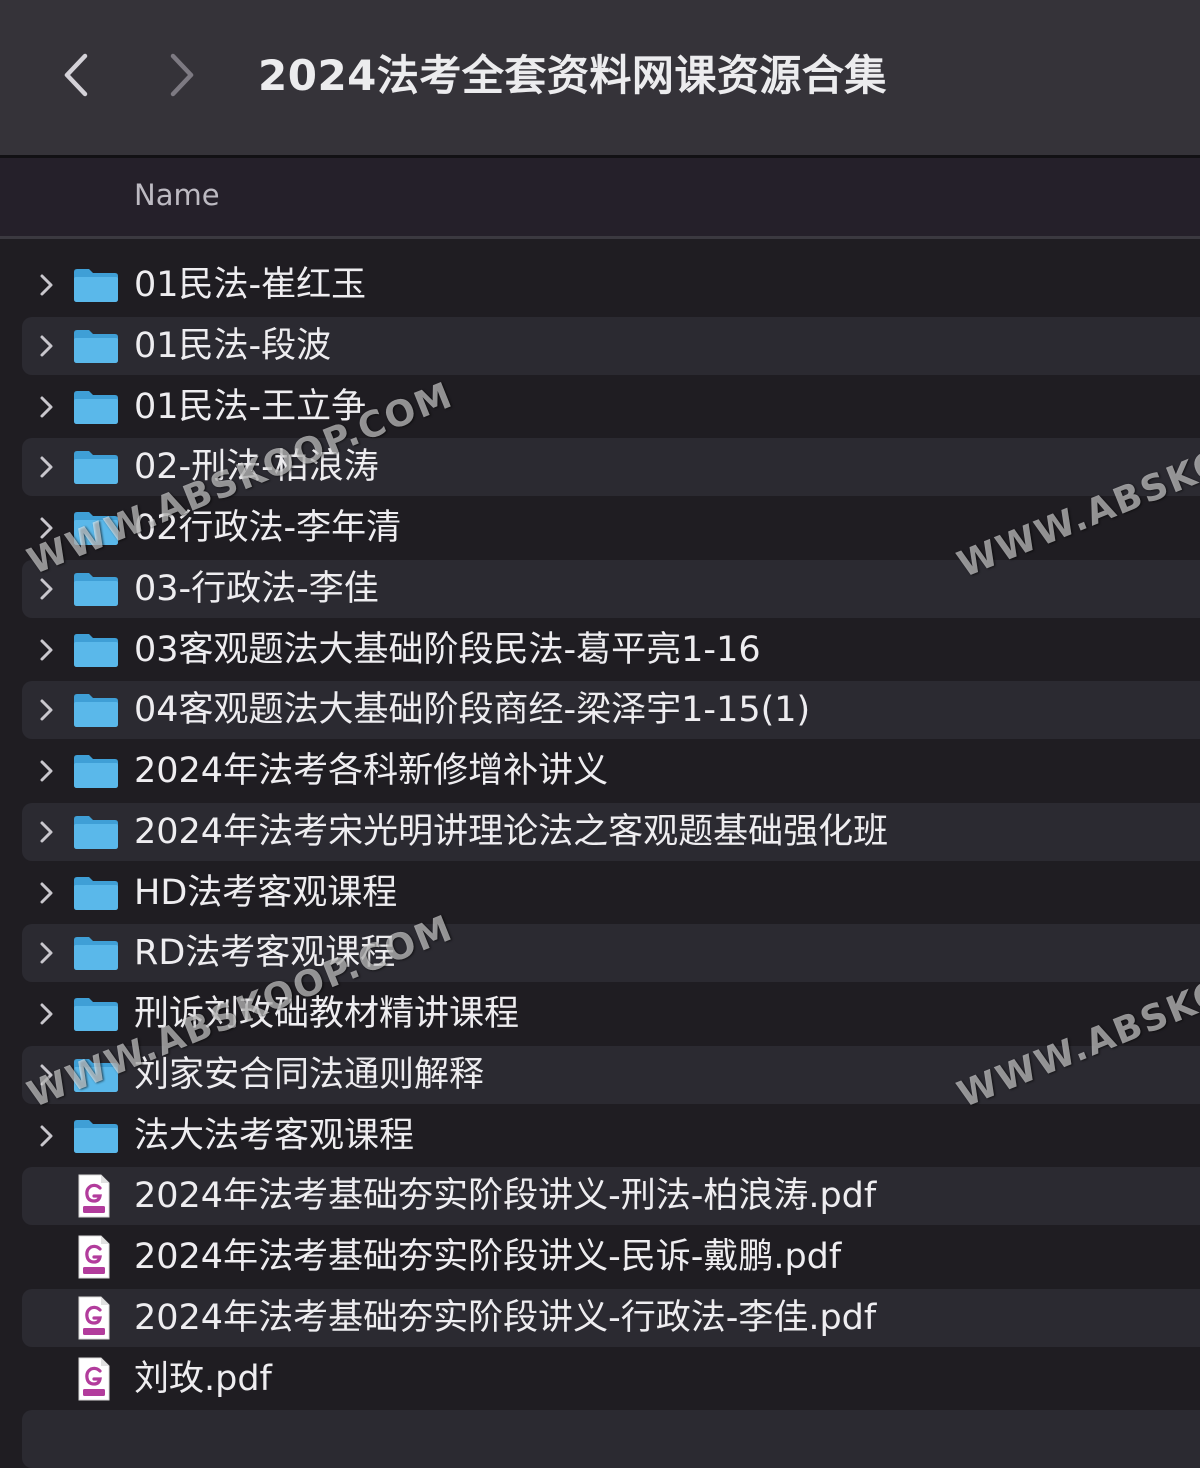 This screenshot has height=1468, width=1200. What do you see at coordinates (611, 953) in the screenshot?
I see `folder-row: RD法考客观课程` at bounding box center [611, 953].